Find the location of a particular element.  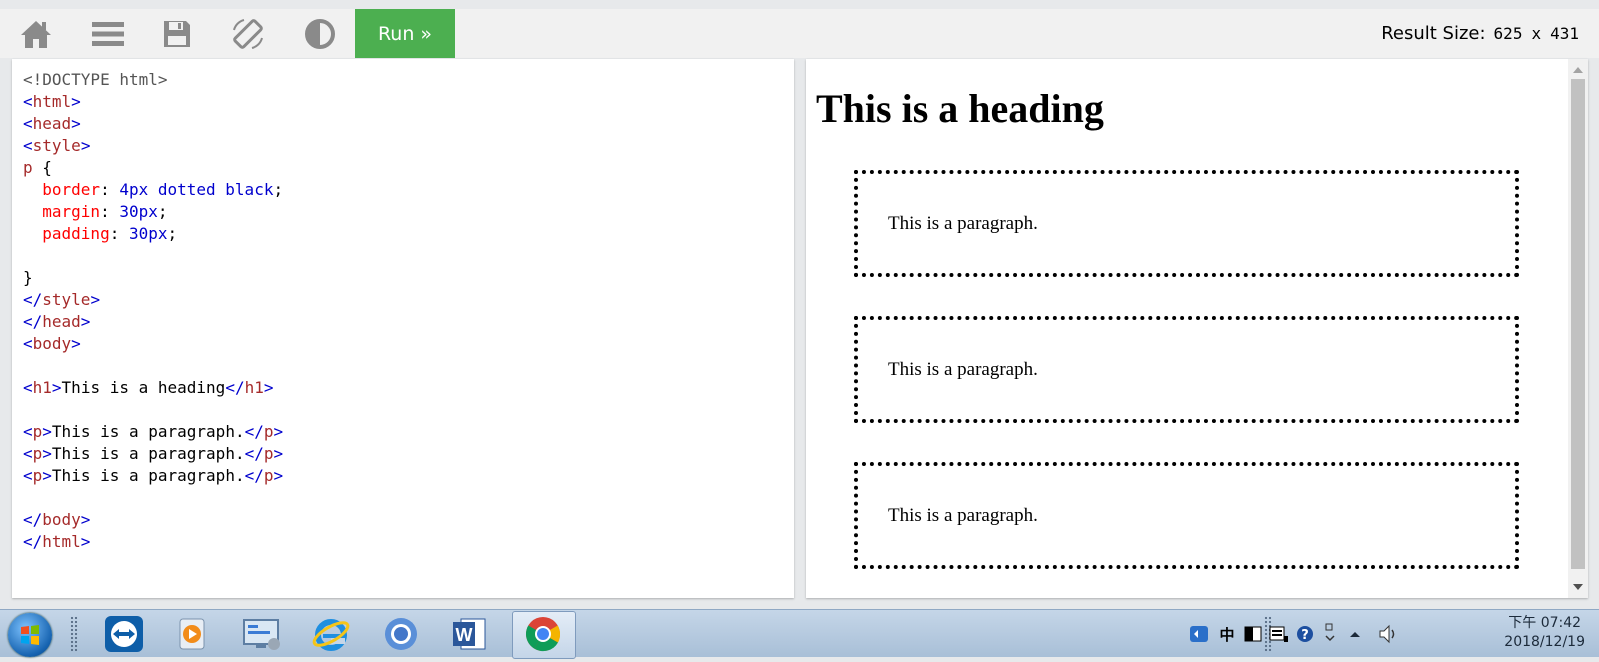

contrast-icon is located at coordinates (320, 33).